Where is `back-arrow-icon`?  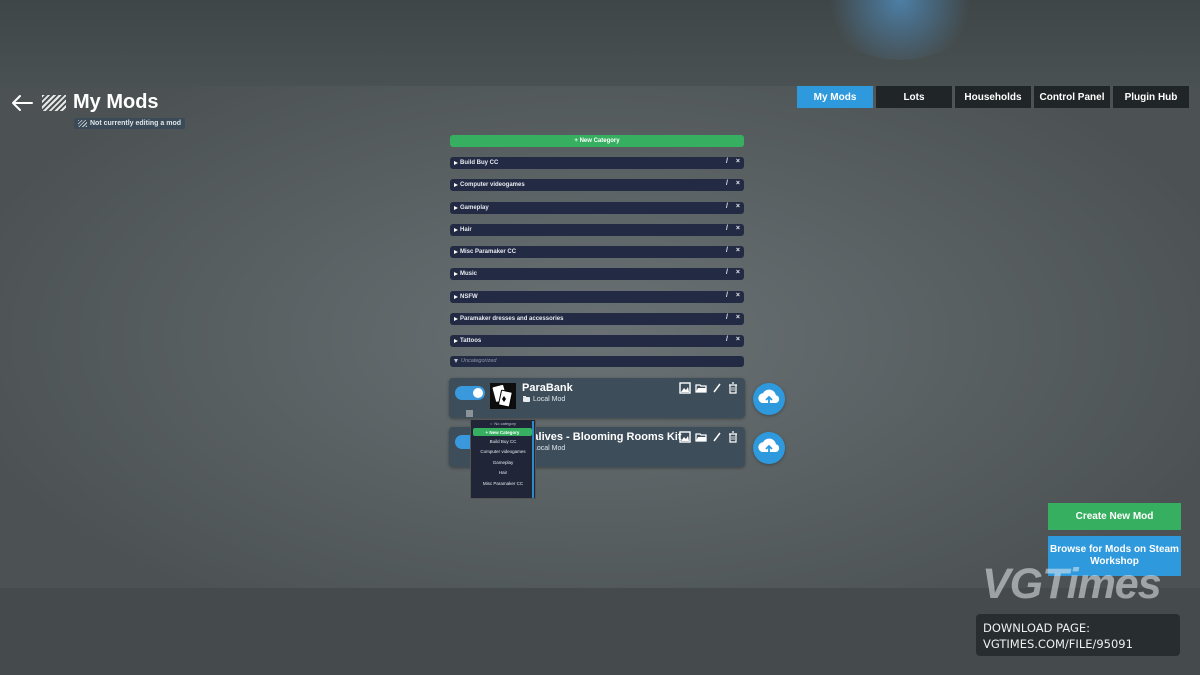
back-arrow-icon is located at coordinates (22, 103).